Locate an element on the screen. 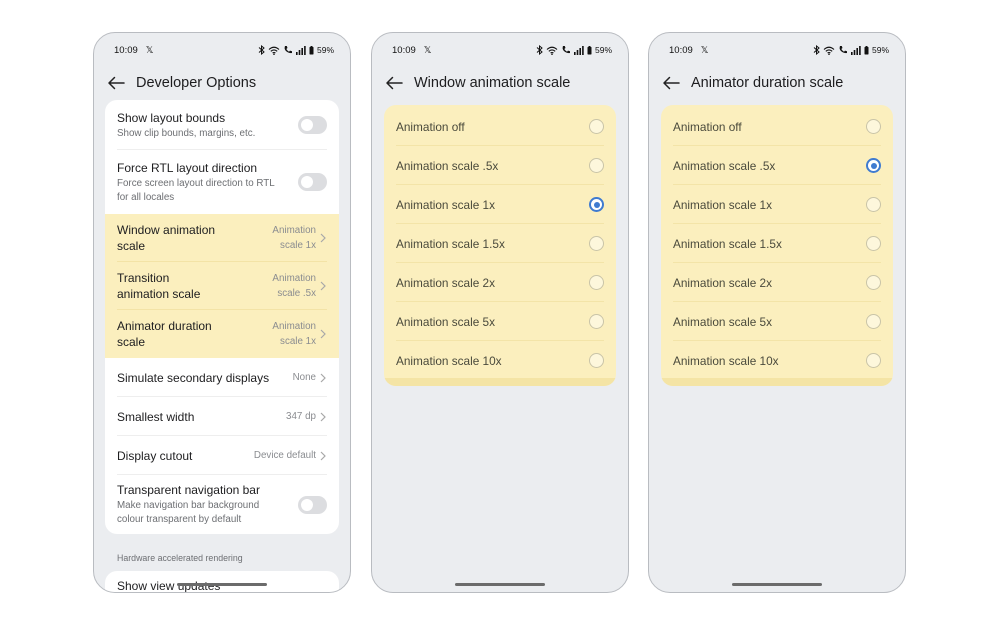 This screenshot has width=1000, height=625. setting-label: Force RTL layout direction is located at coordinates (187, 167).